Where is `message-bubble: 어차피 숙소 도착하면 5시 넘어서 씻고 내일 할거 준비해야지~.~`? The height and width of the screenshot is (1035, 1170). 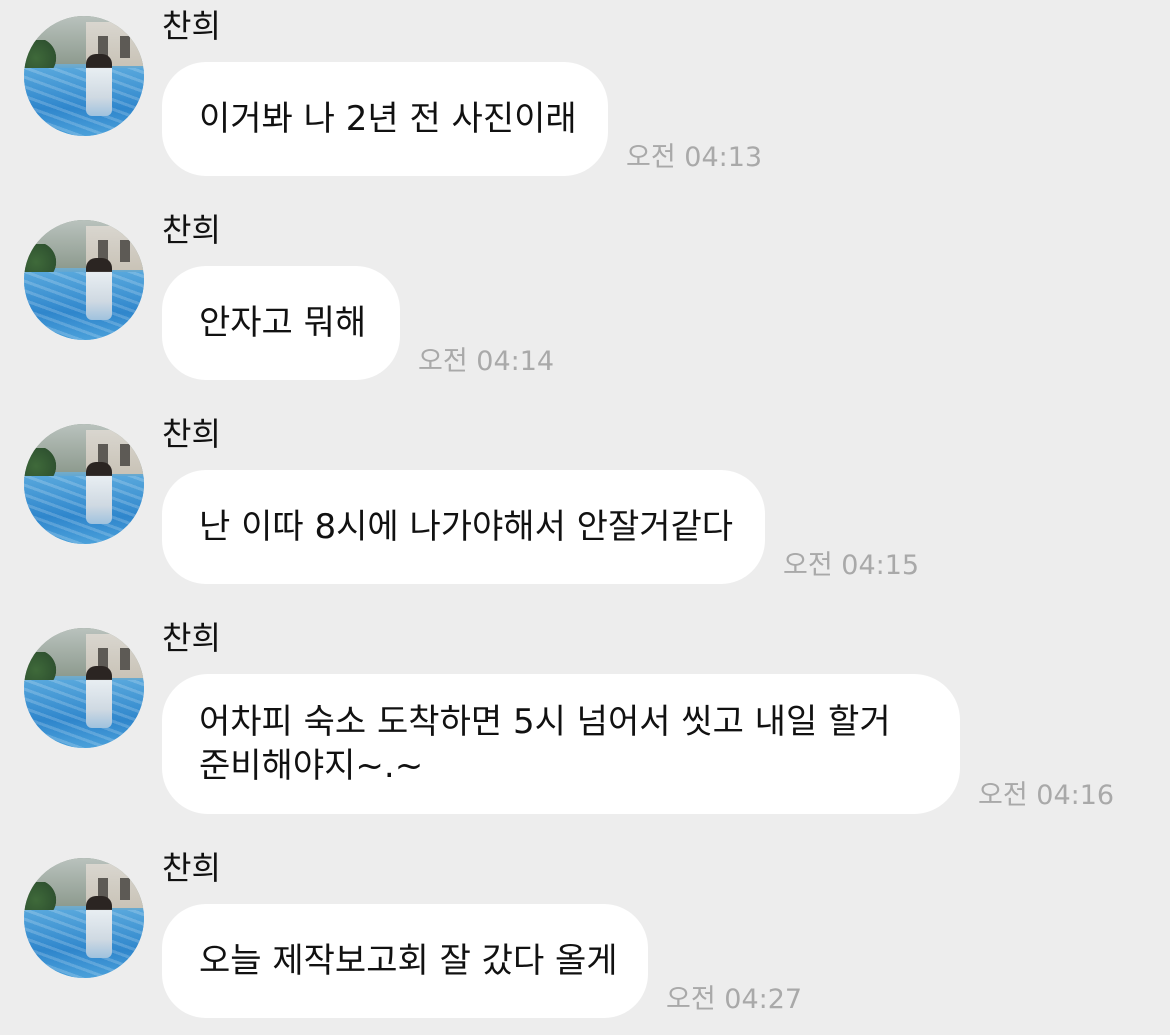 message-bubble: 어차피 숙소 도착하면 5시 넘어서 씻고 내일 할거 준비해야지~.~ is located at coordinates (561, 744).